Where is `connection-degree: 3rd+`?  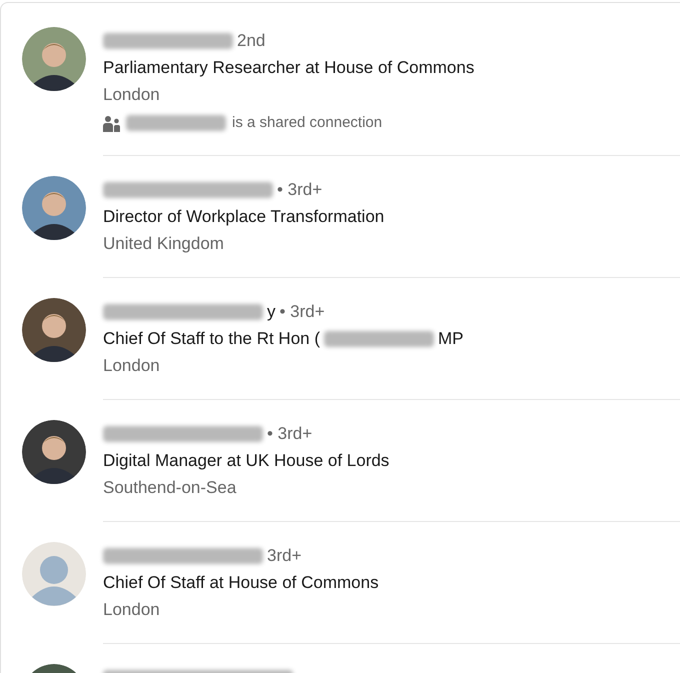
connection-degree: 3rd+ is located at coordinates (284, 556).